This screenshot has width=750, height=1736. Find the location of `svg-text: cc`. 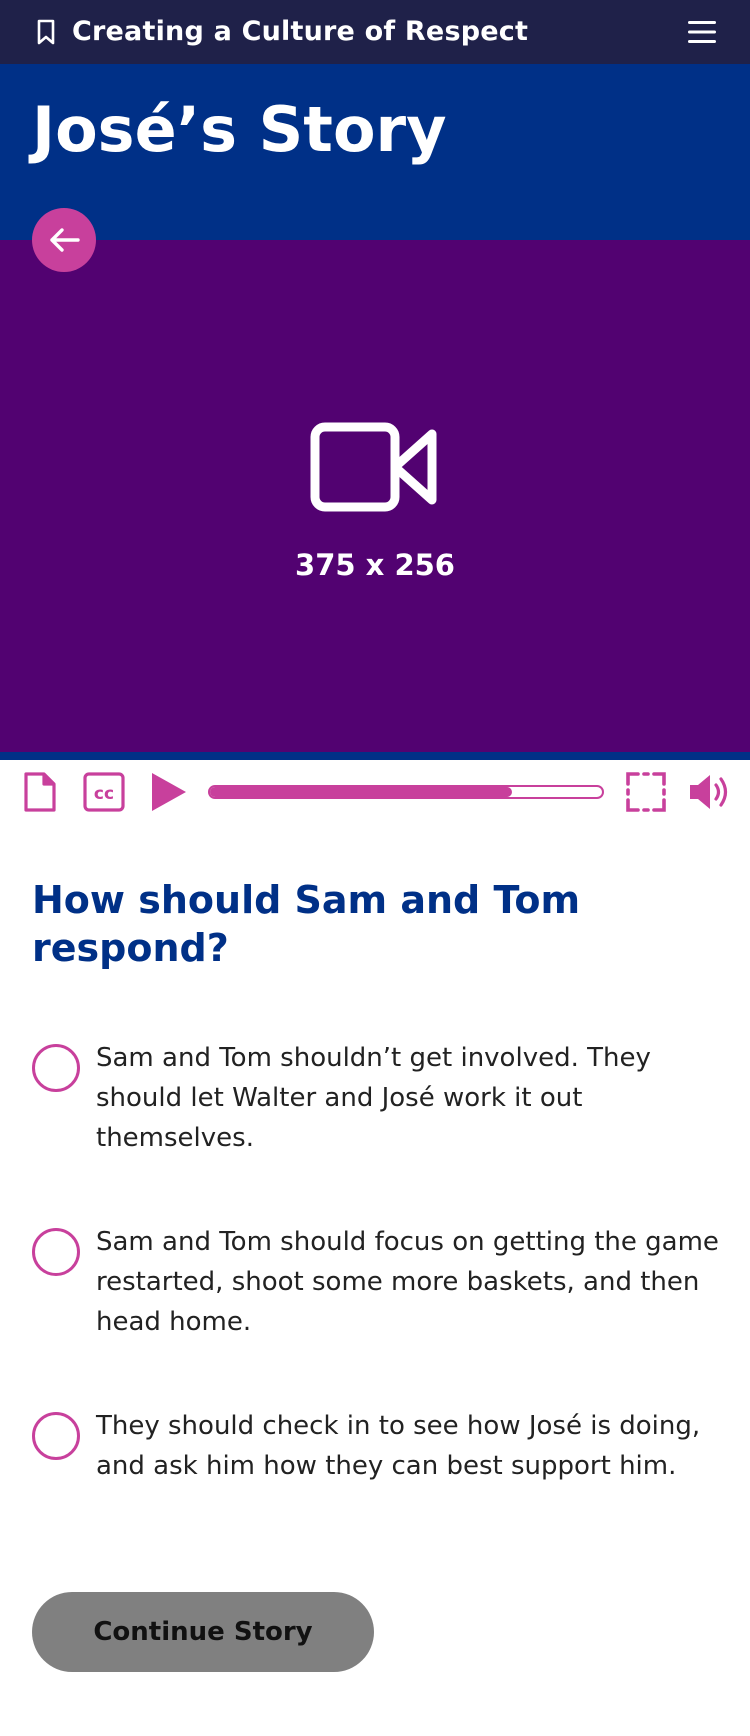

svg-text: cc is located at coordinates (104, 794).